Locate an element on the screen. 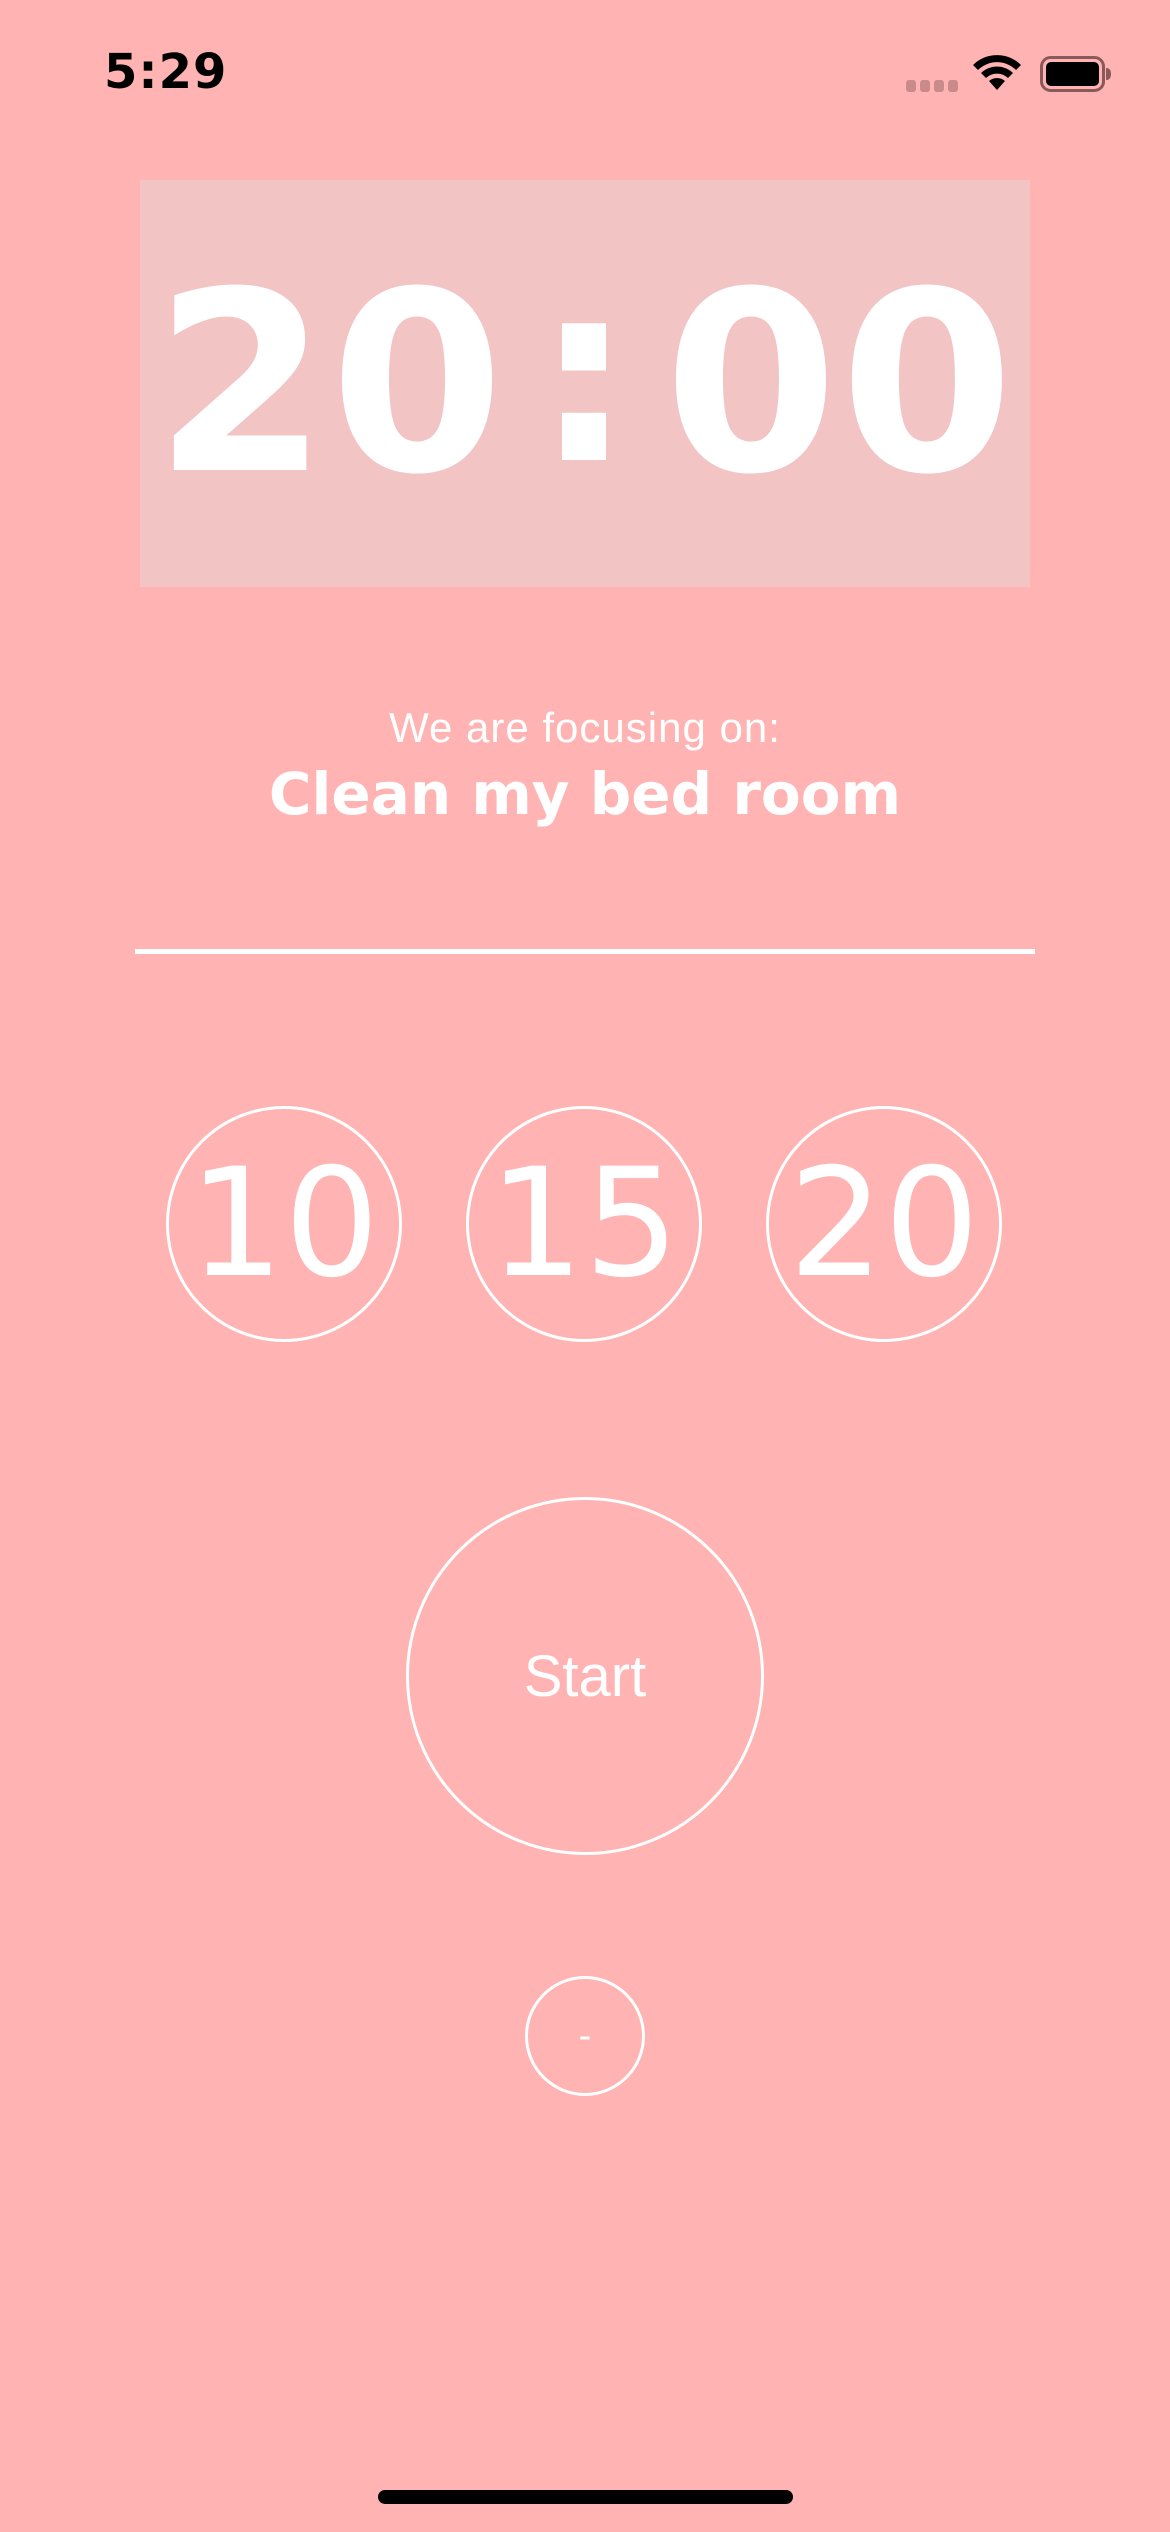 The image size is (1170, 2532). home-indicator is located at coordinates (585, 2497).